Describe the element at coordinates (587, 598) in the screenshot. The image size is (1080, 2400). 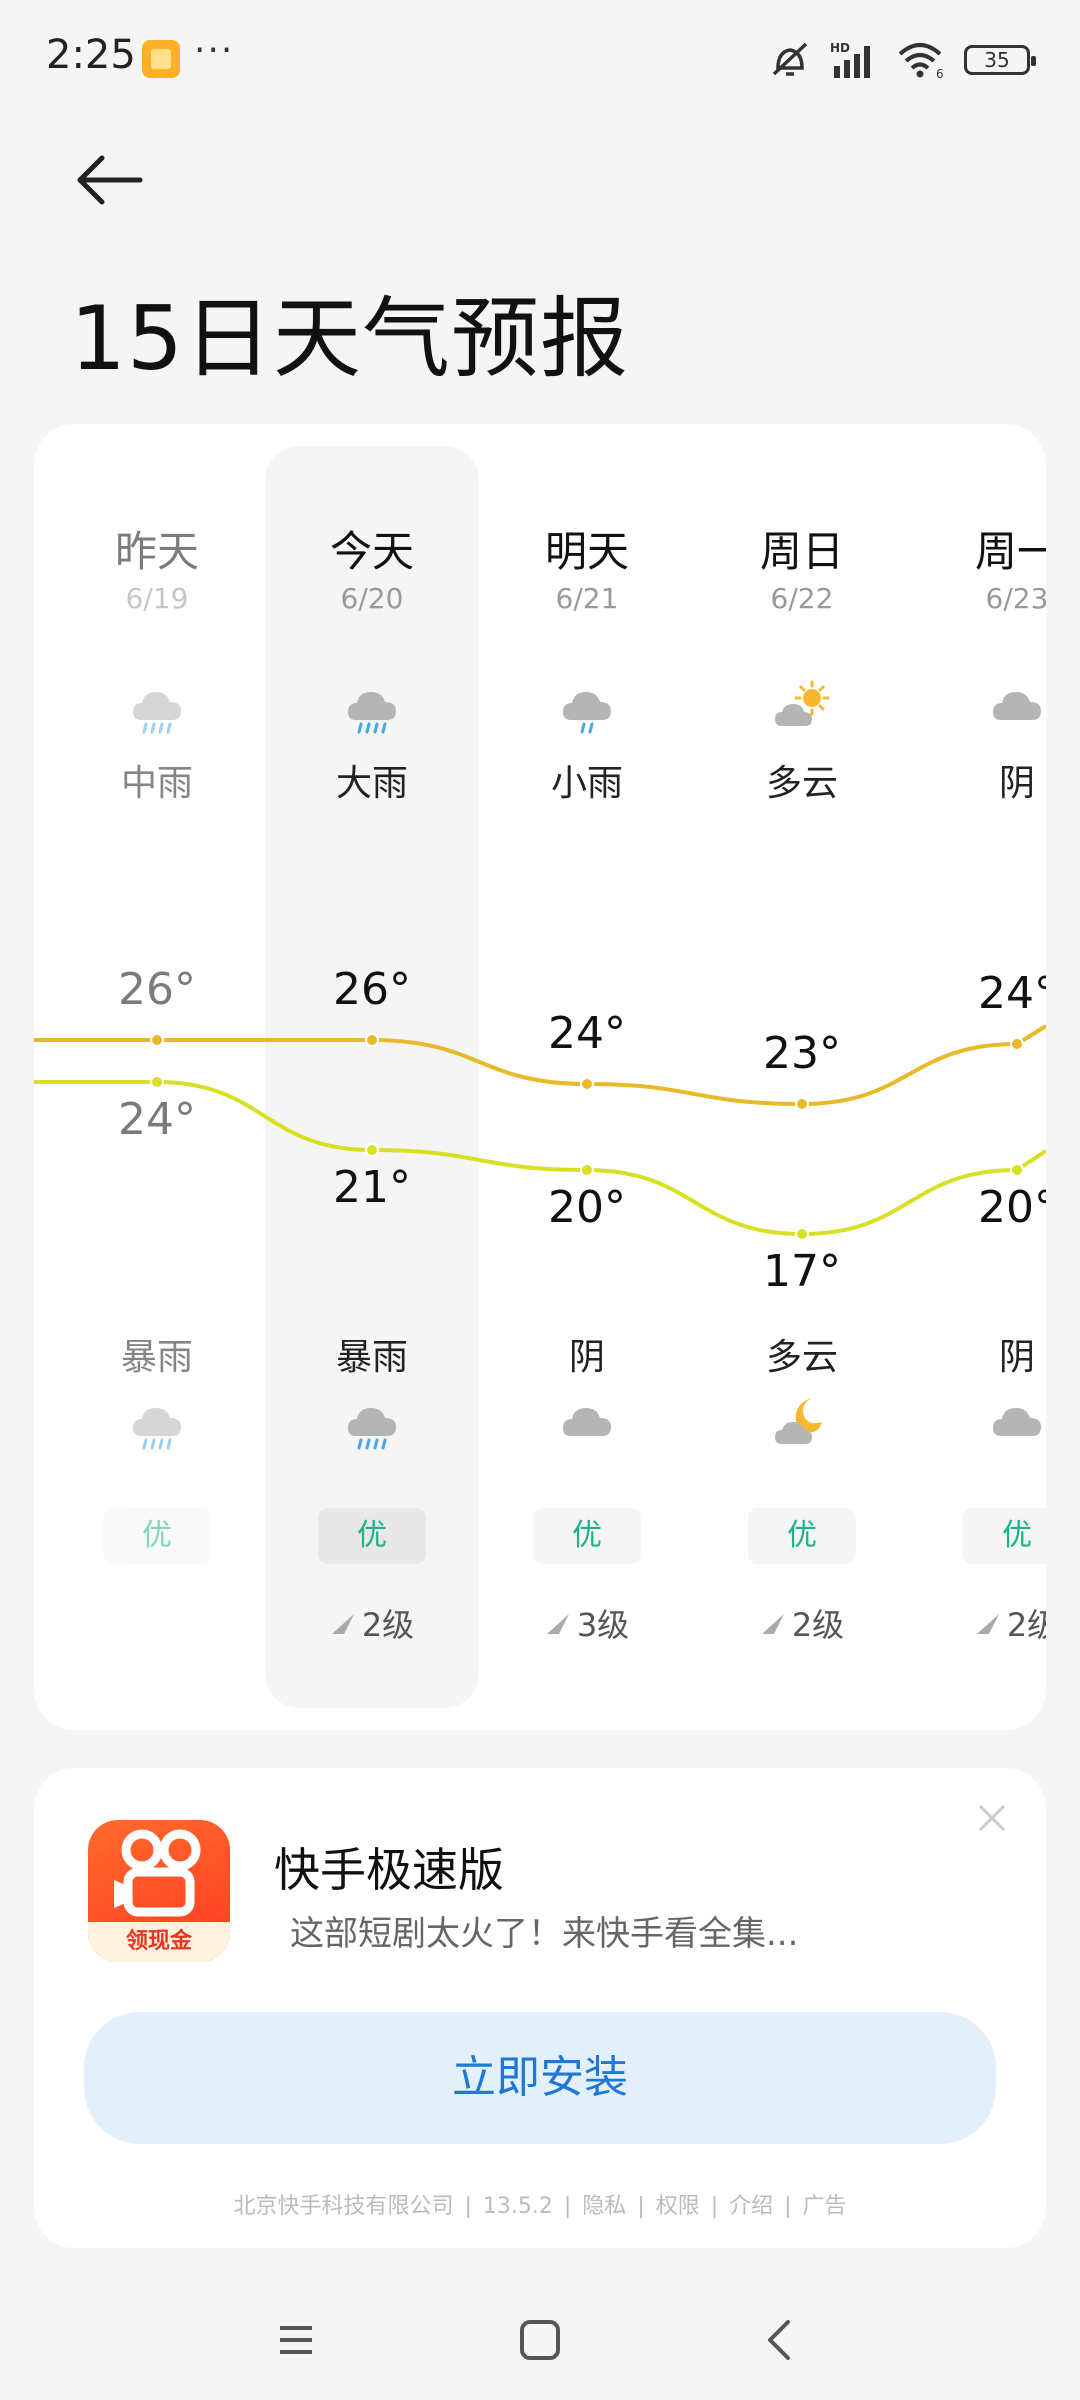
I see `day-date: 6/21` at that location.